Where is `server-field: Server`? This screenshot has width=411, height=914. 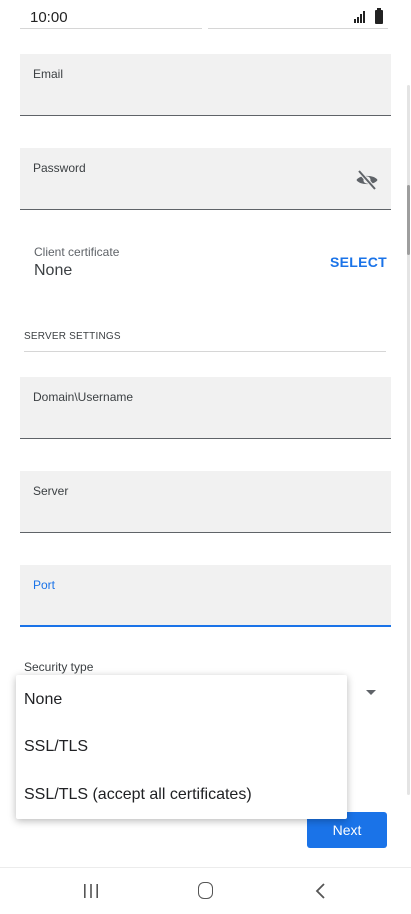 server-field: Server is located at coordinates (205, 502).